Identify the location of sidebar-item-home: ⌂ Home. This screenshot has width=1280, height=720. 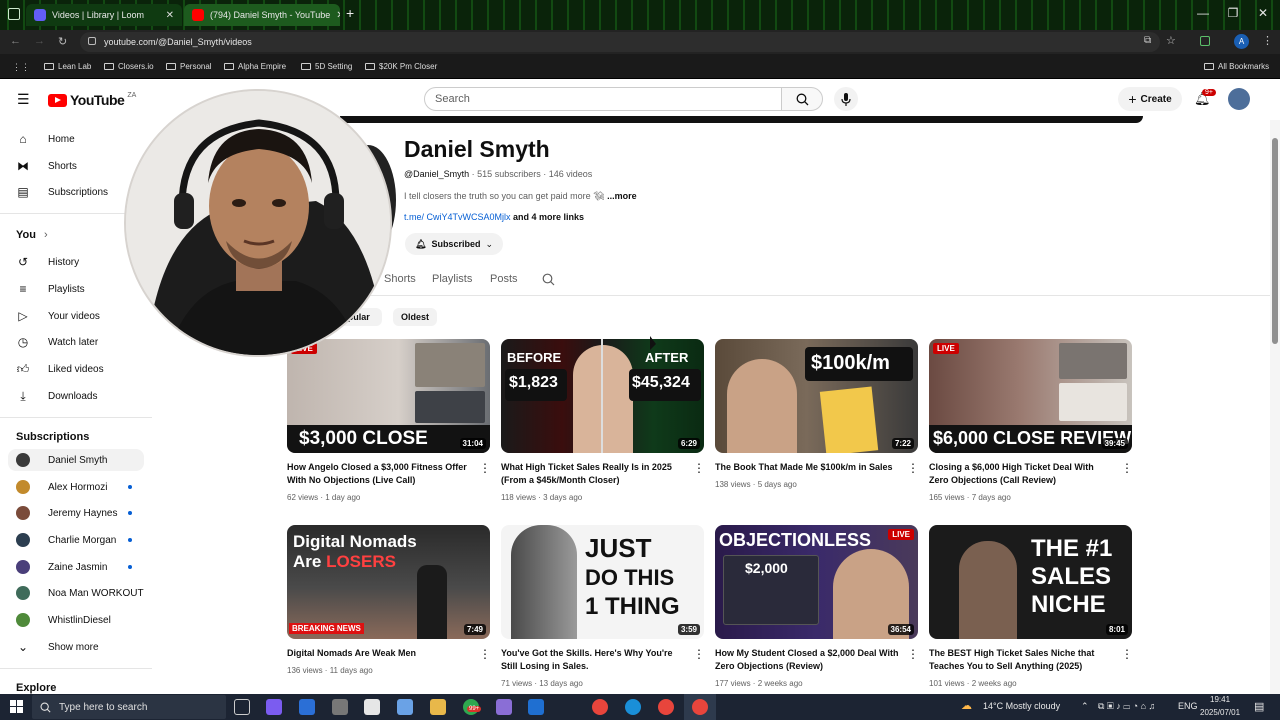
(45, 139).